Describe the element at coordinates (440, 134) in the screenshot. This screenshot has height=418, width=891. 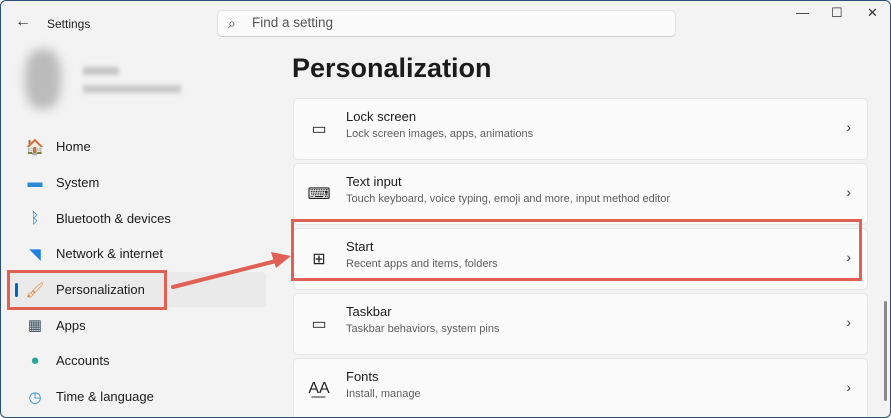
I see `card-subtitle: Lock screen images, apps, animations` at that location.